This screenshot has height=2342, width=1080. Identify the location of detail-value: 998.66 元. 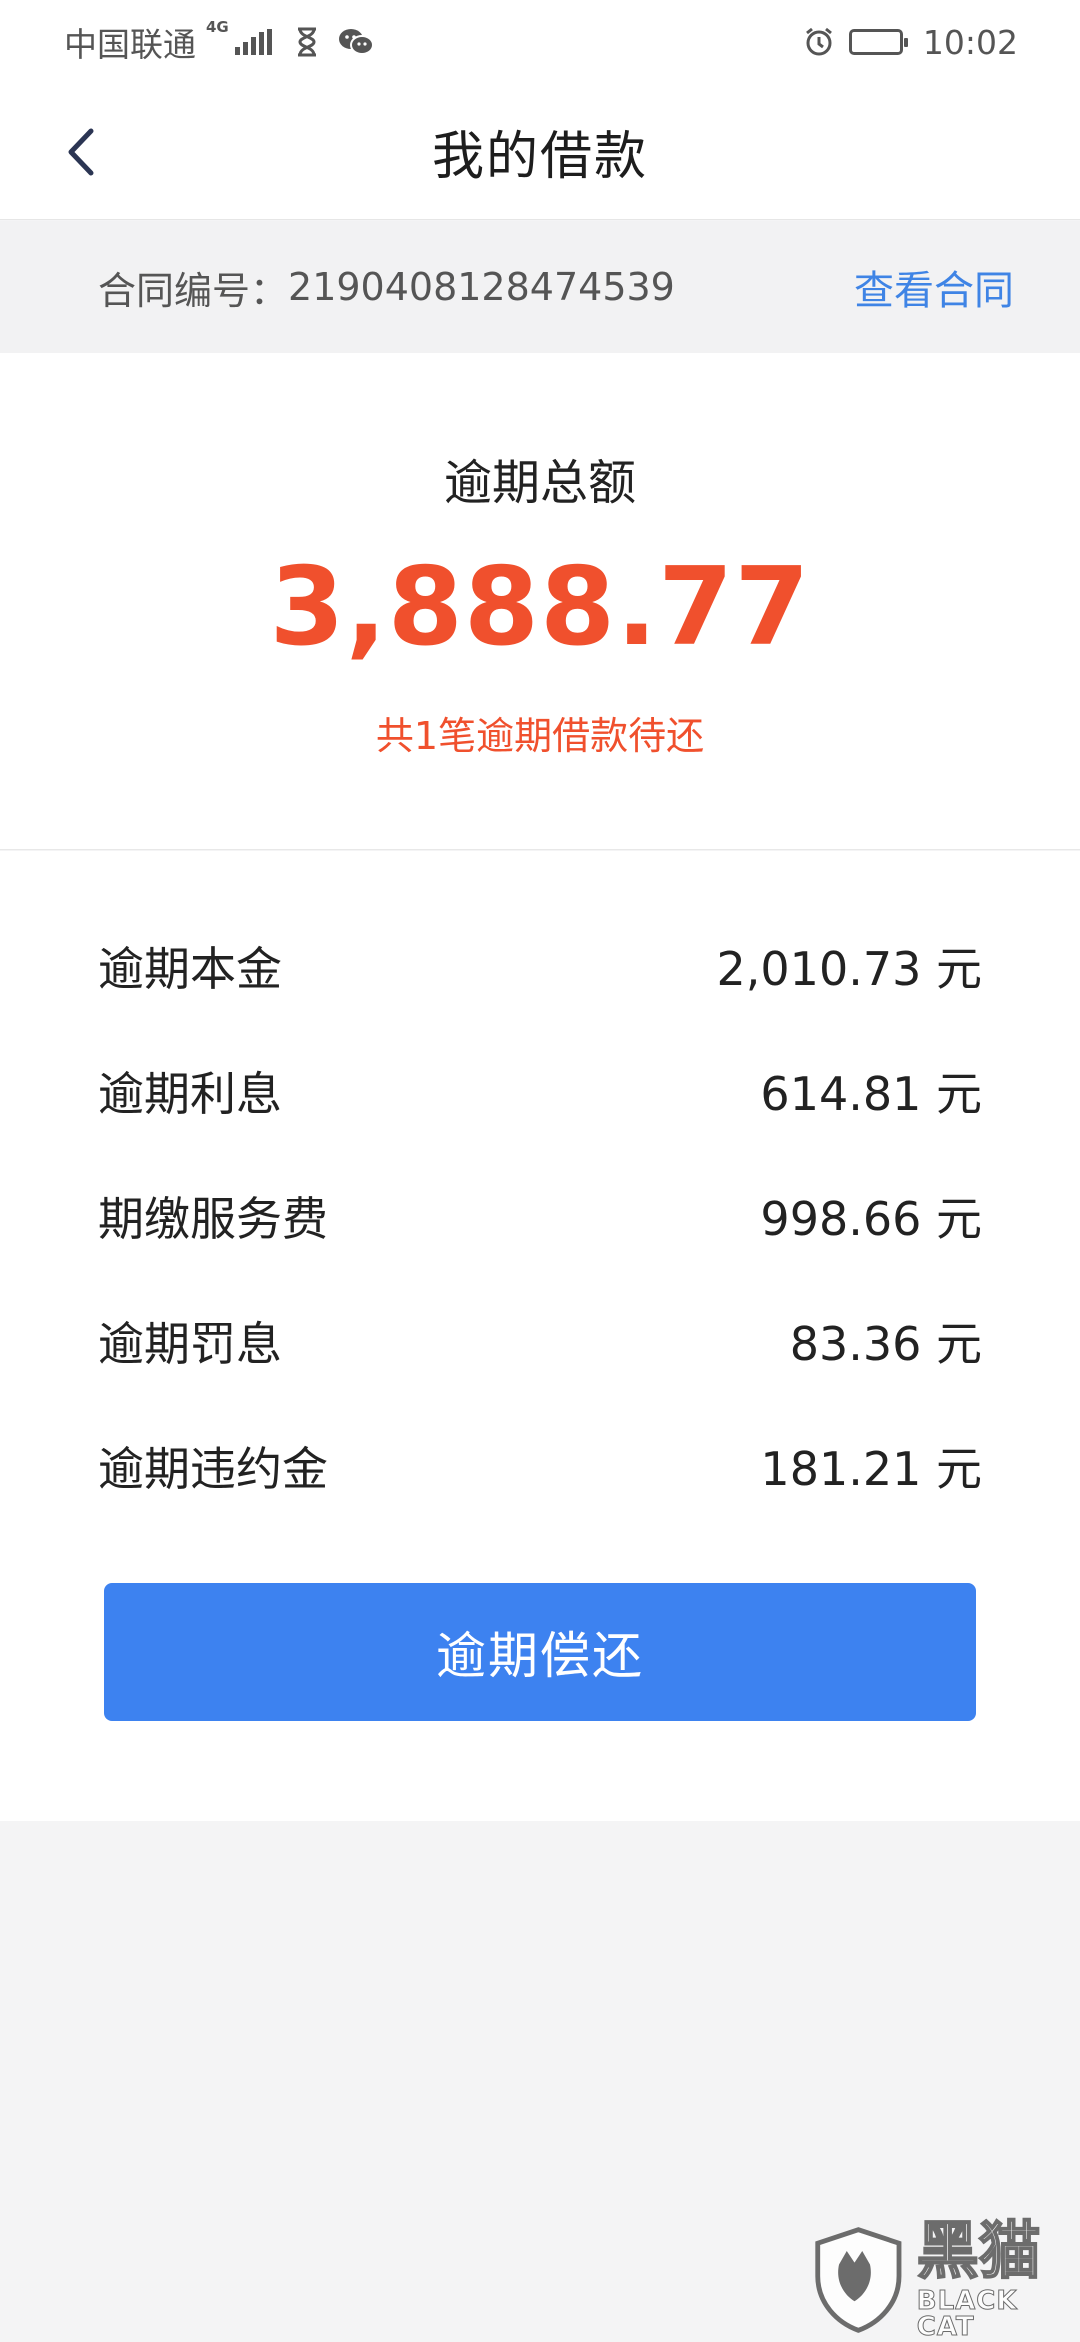
(871, 1219).